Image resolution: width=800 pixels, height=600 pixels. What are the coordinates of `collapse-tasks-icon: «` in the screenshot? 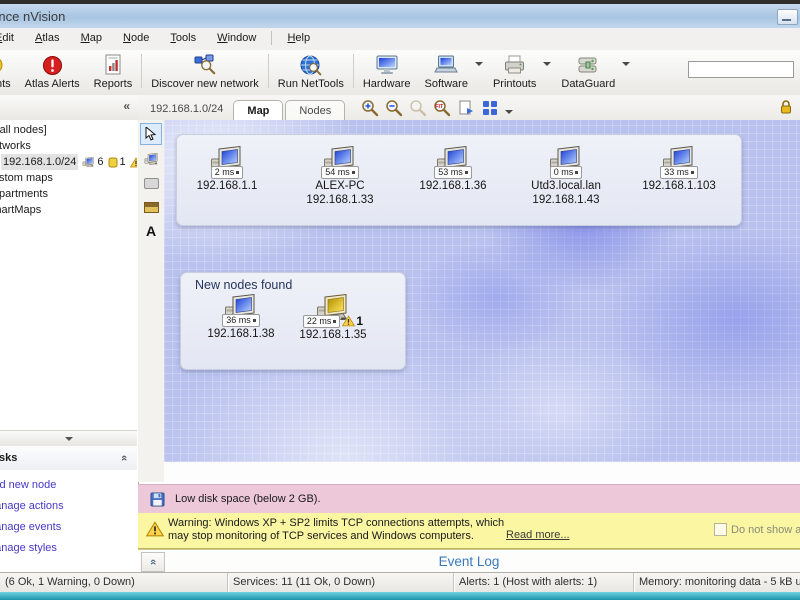 It's located at (124, 458).